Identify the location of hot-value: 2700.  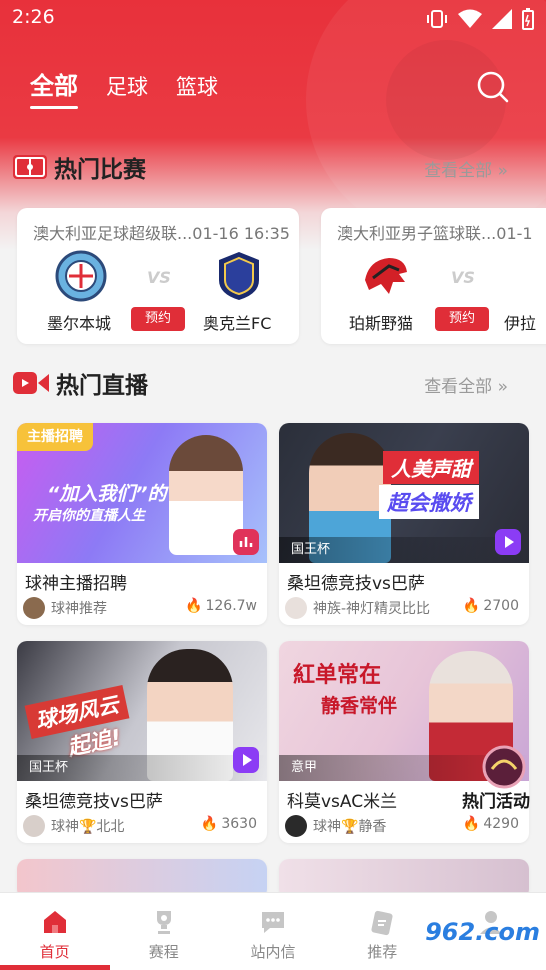
(501, 606).